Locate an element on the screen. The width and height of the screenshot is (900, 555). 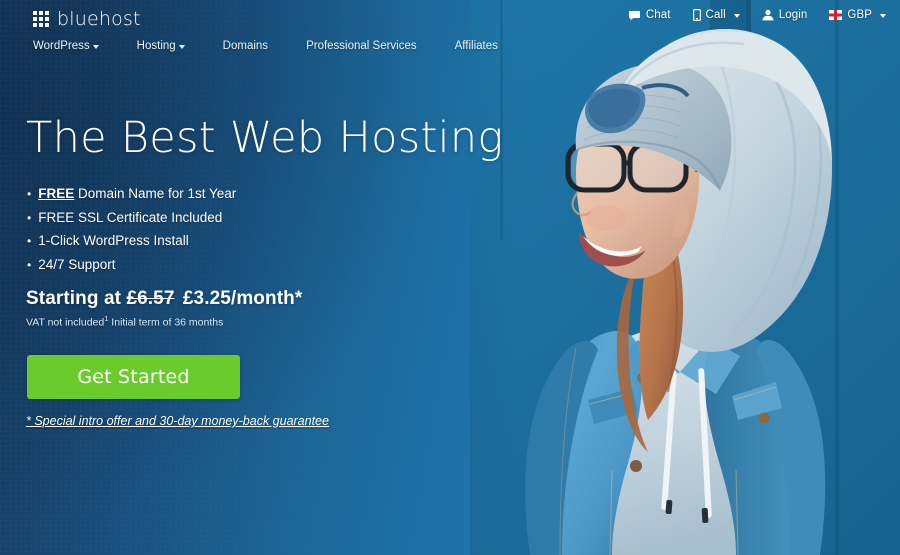
list-item: • FREE Domain Name for 1st Year is located at coordinates (131, 193).